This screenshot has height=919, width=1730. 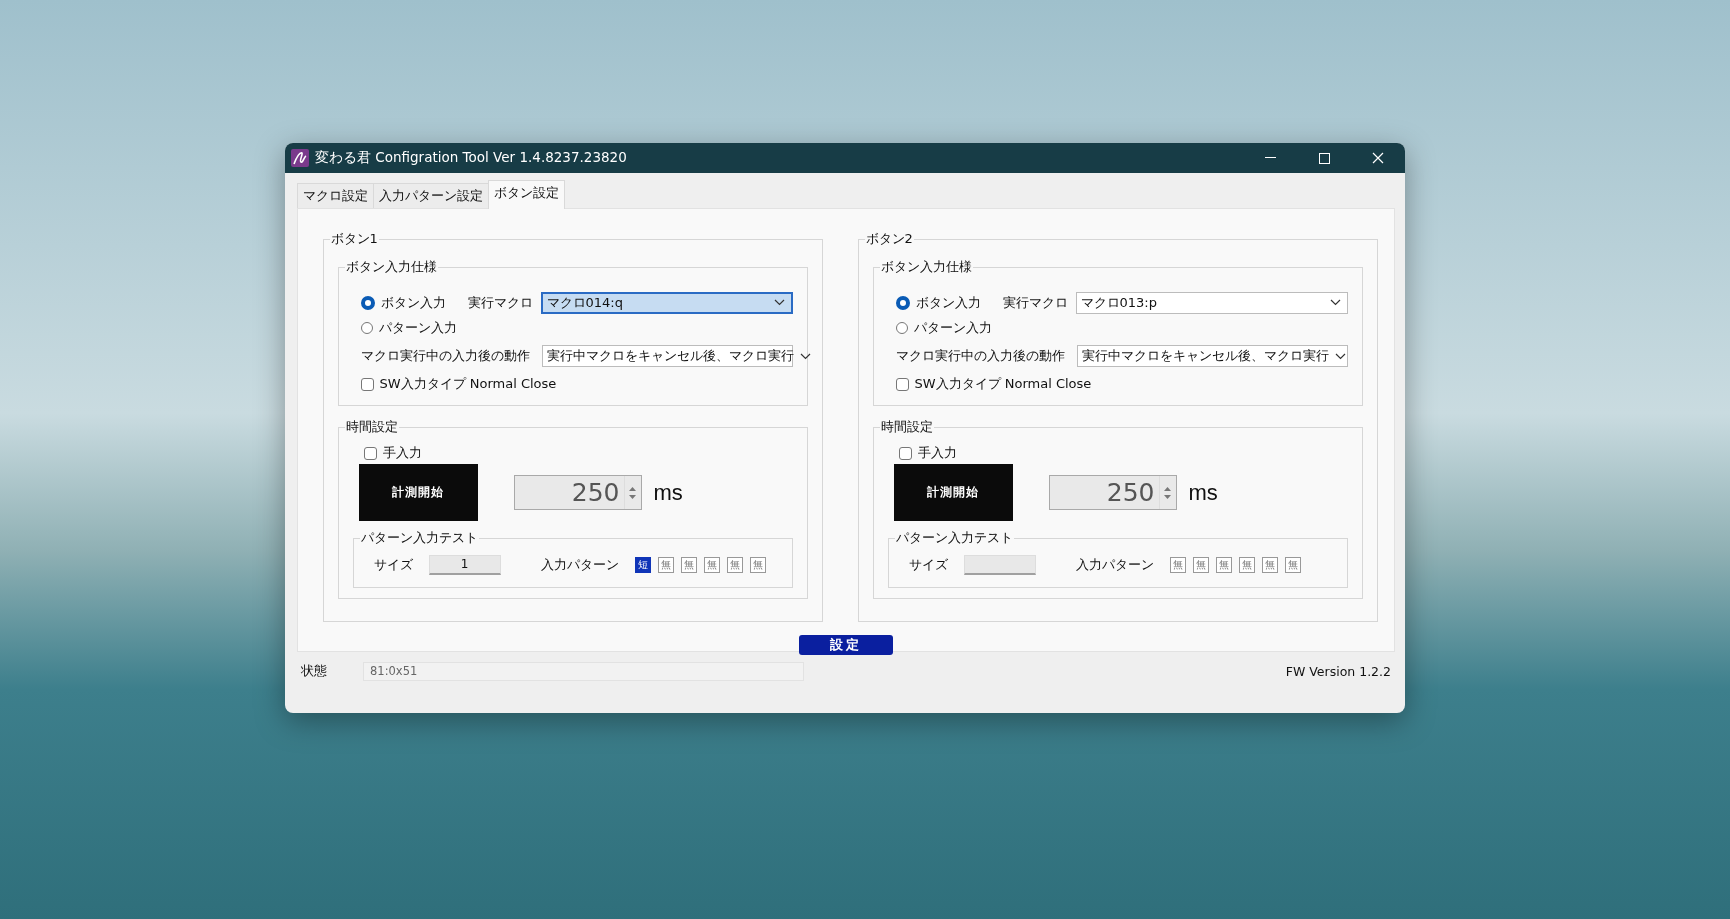 I want to click on window-title: 変わる君 Configration Tool Ver 1.4.8237.23820, so click(x=471, y=158).